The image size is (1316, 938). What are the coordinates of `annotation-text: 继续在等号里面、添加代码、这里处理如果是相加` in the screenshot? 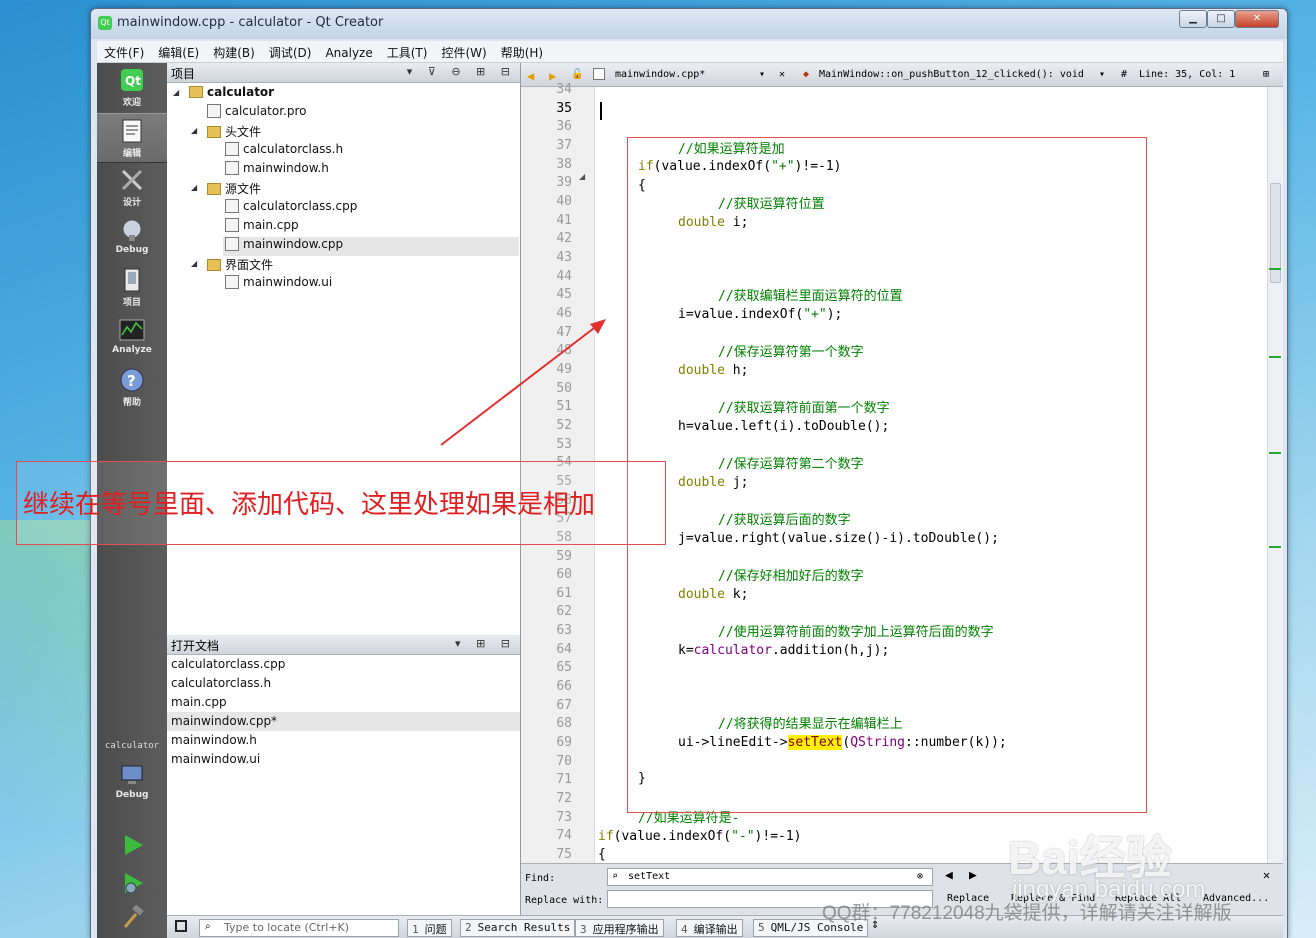 It's located at (309, 505).